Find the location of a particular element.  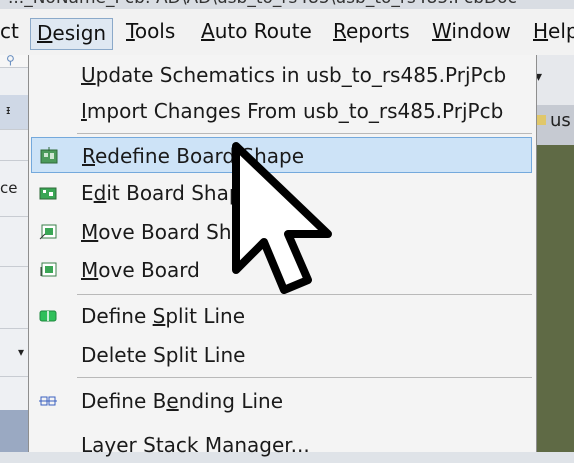

menu-window: Window is located at coordinates (471, 31).